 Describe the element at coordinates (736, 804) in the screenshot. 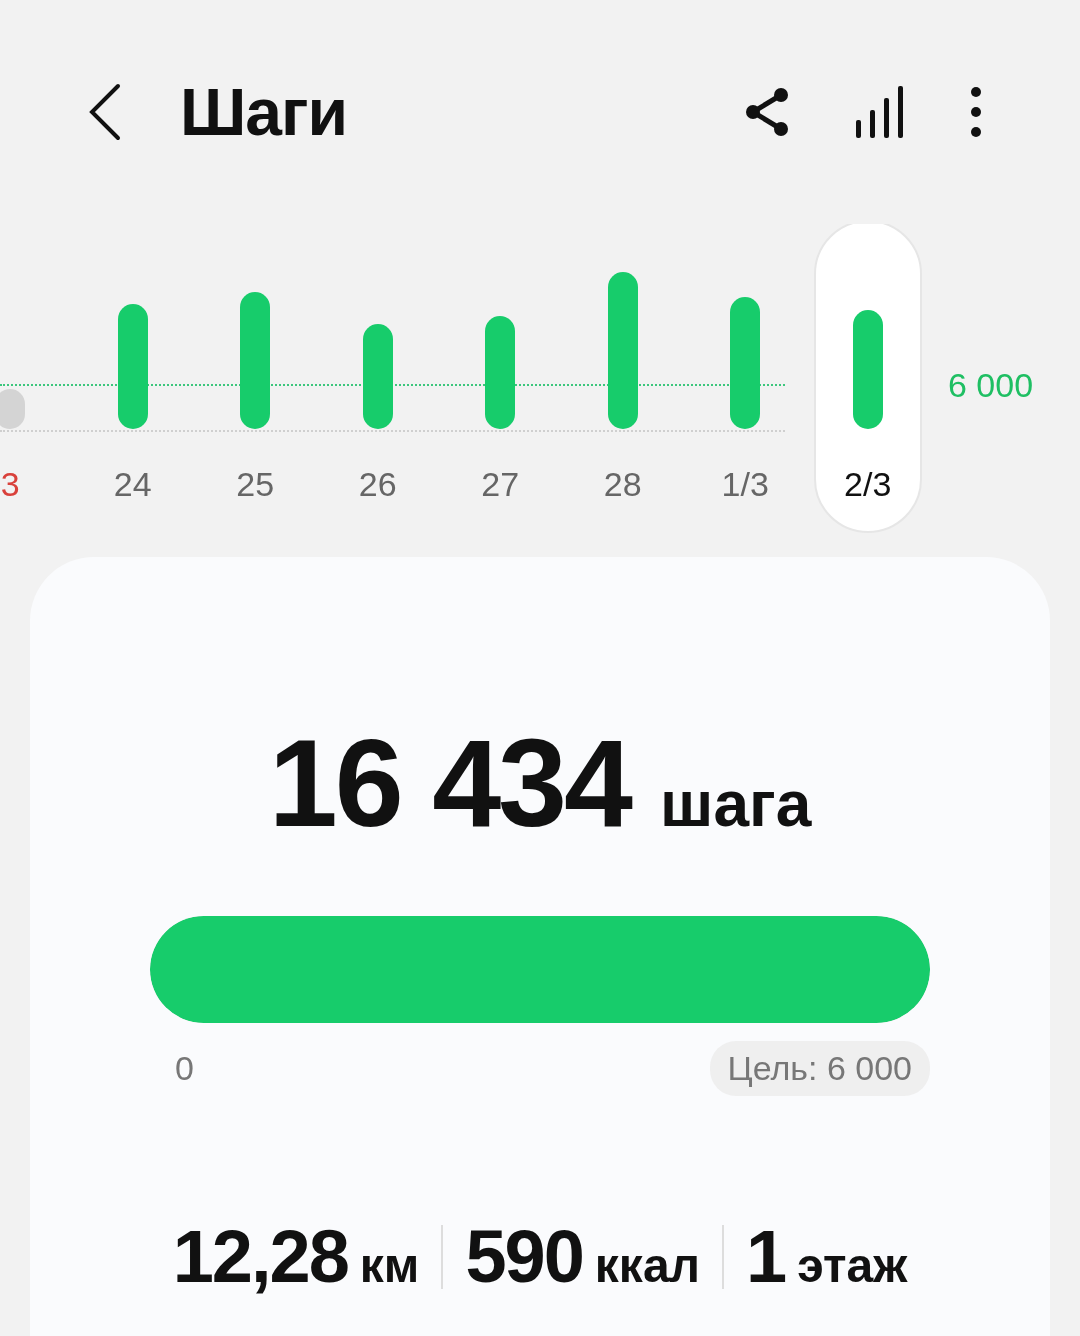

I see `step-unit: шага` at that location.